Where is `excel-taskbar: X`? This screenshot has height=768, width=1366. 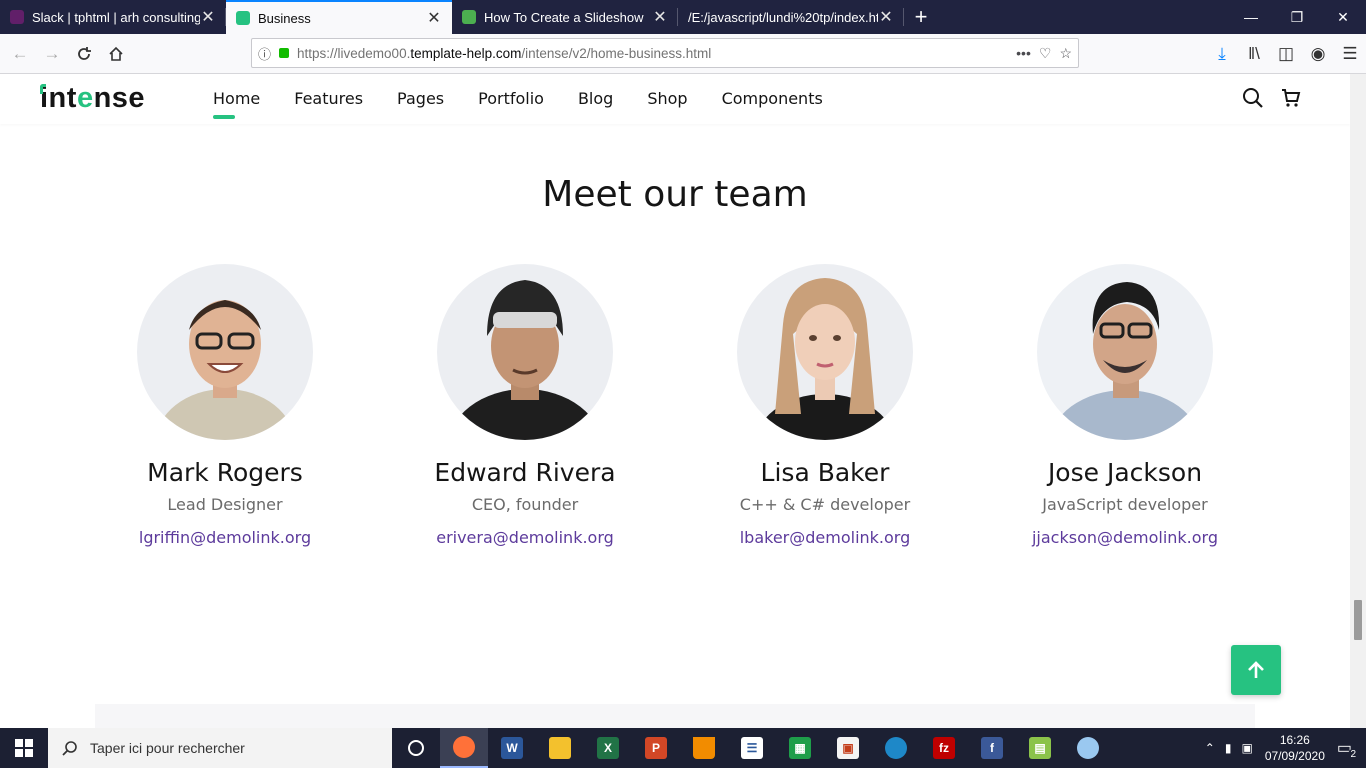 excel-taskbar: X is located at coordinates (608, 748).